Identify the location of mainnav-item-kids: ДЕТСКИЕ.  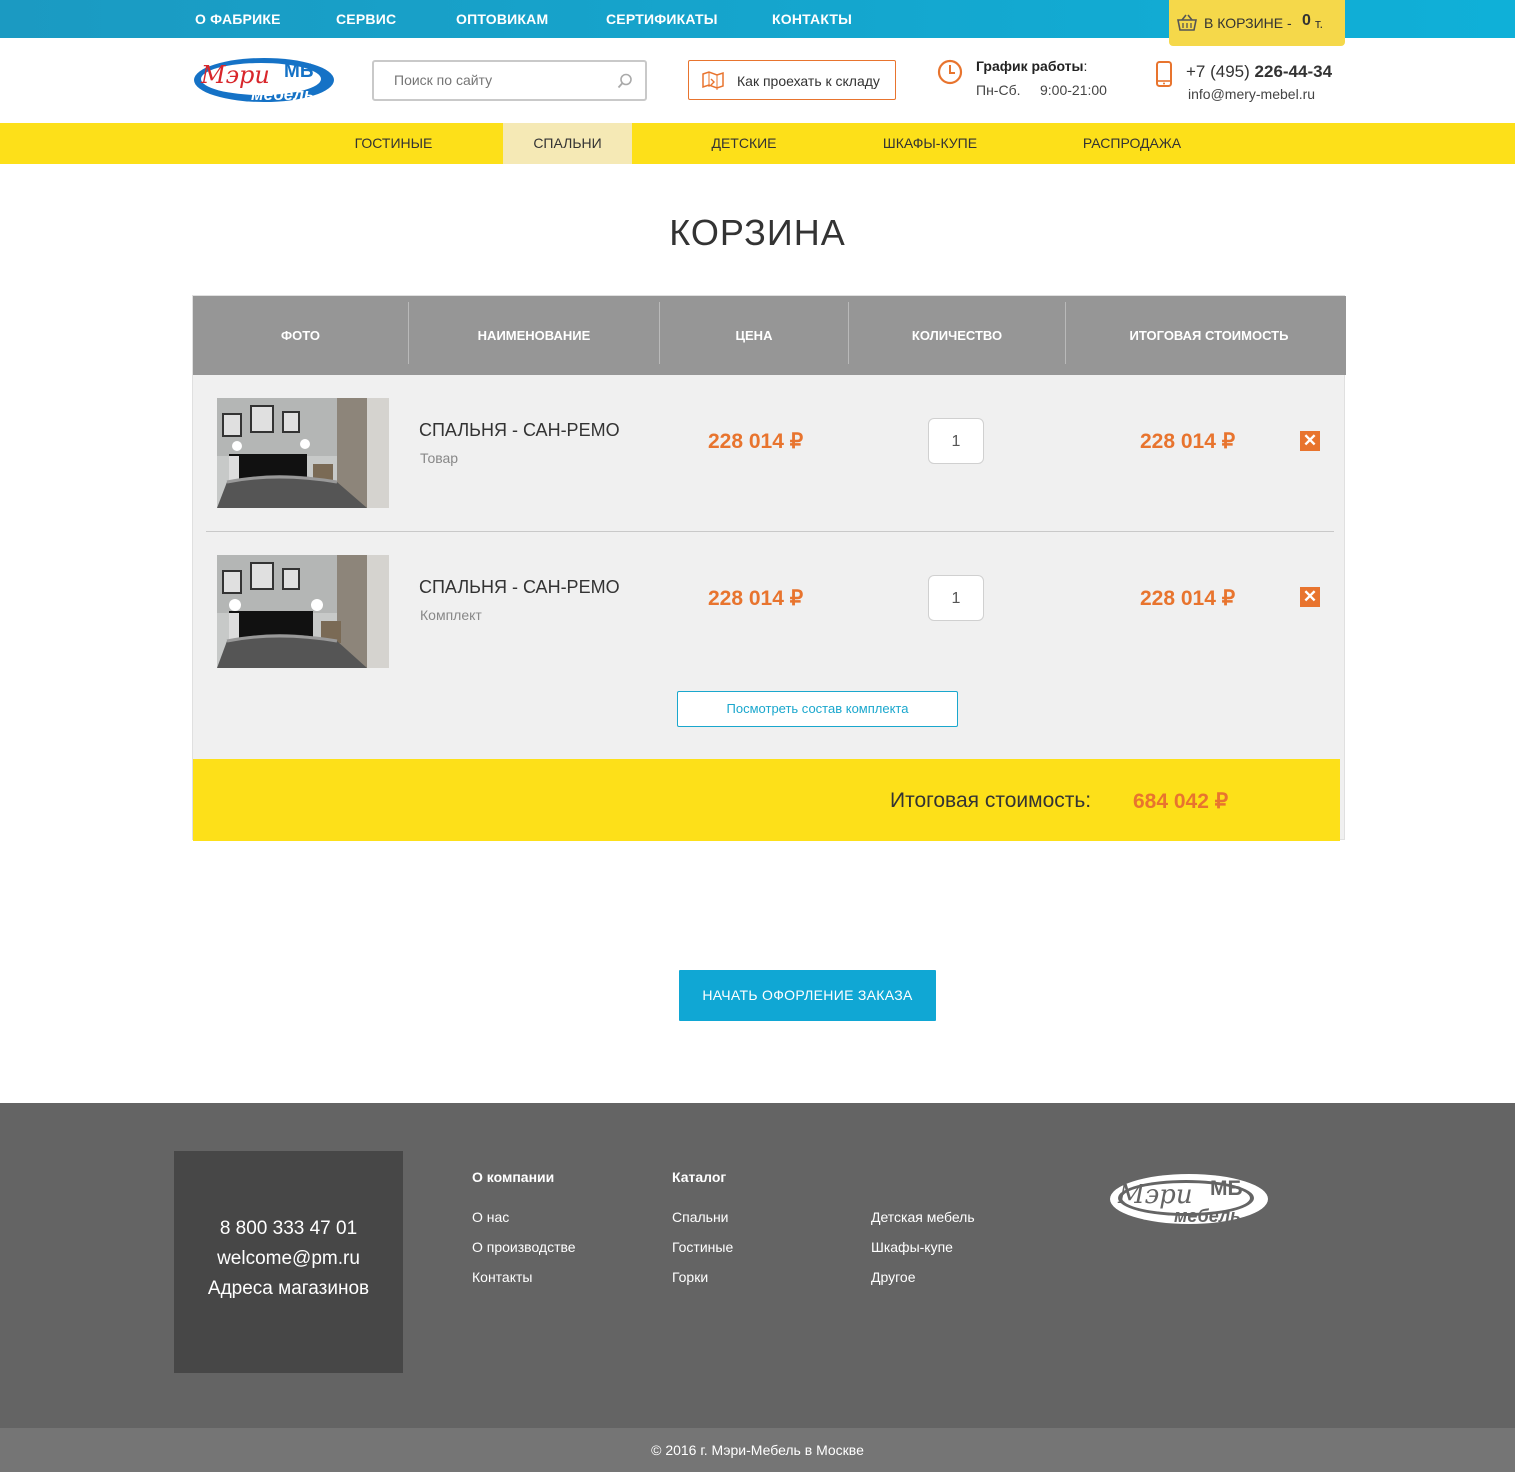
(744, 143).